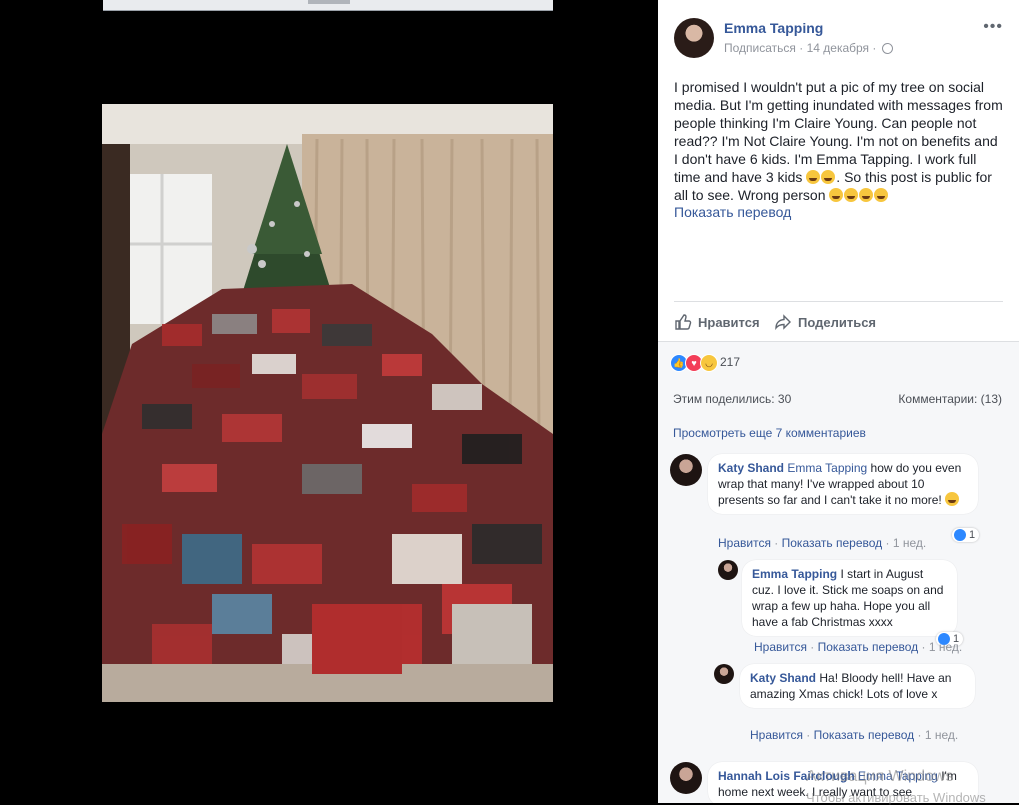 The height and width of the screenshot is (805, 1019). Describe the element at coordinates (694, 363) in the screenshot. I see `reaction-icons: 👍 ♥ ◡` at that location.